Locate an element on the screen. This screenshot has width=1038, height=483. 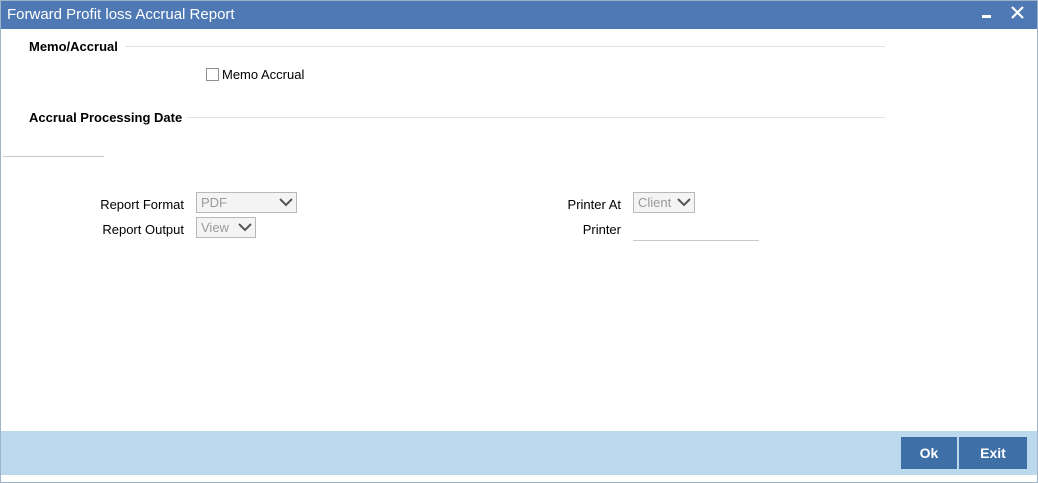
printer-at-label: Printer At is located at coordinates (594, 204).